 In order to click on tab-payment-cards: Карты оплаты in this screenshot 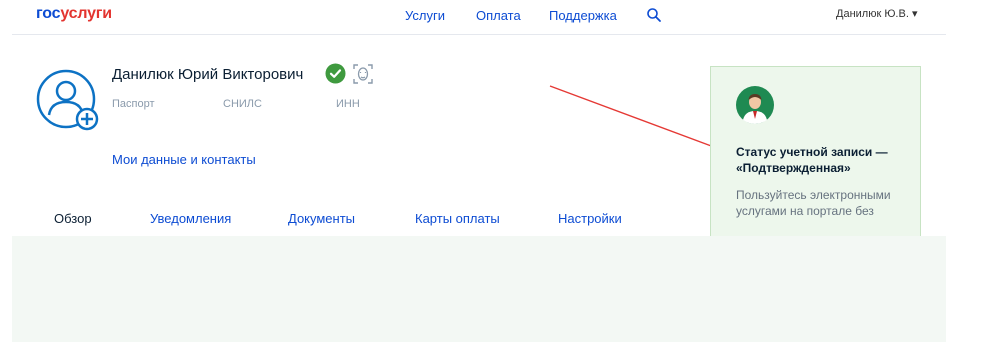, I will do `click(457, 218)`.